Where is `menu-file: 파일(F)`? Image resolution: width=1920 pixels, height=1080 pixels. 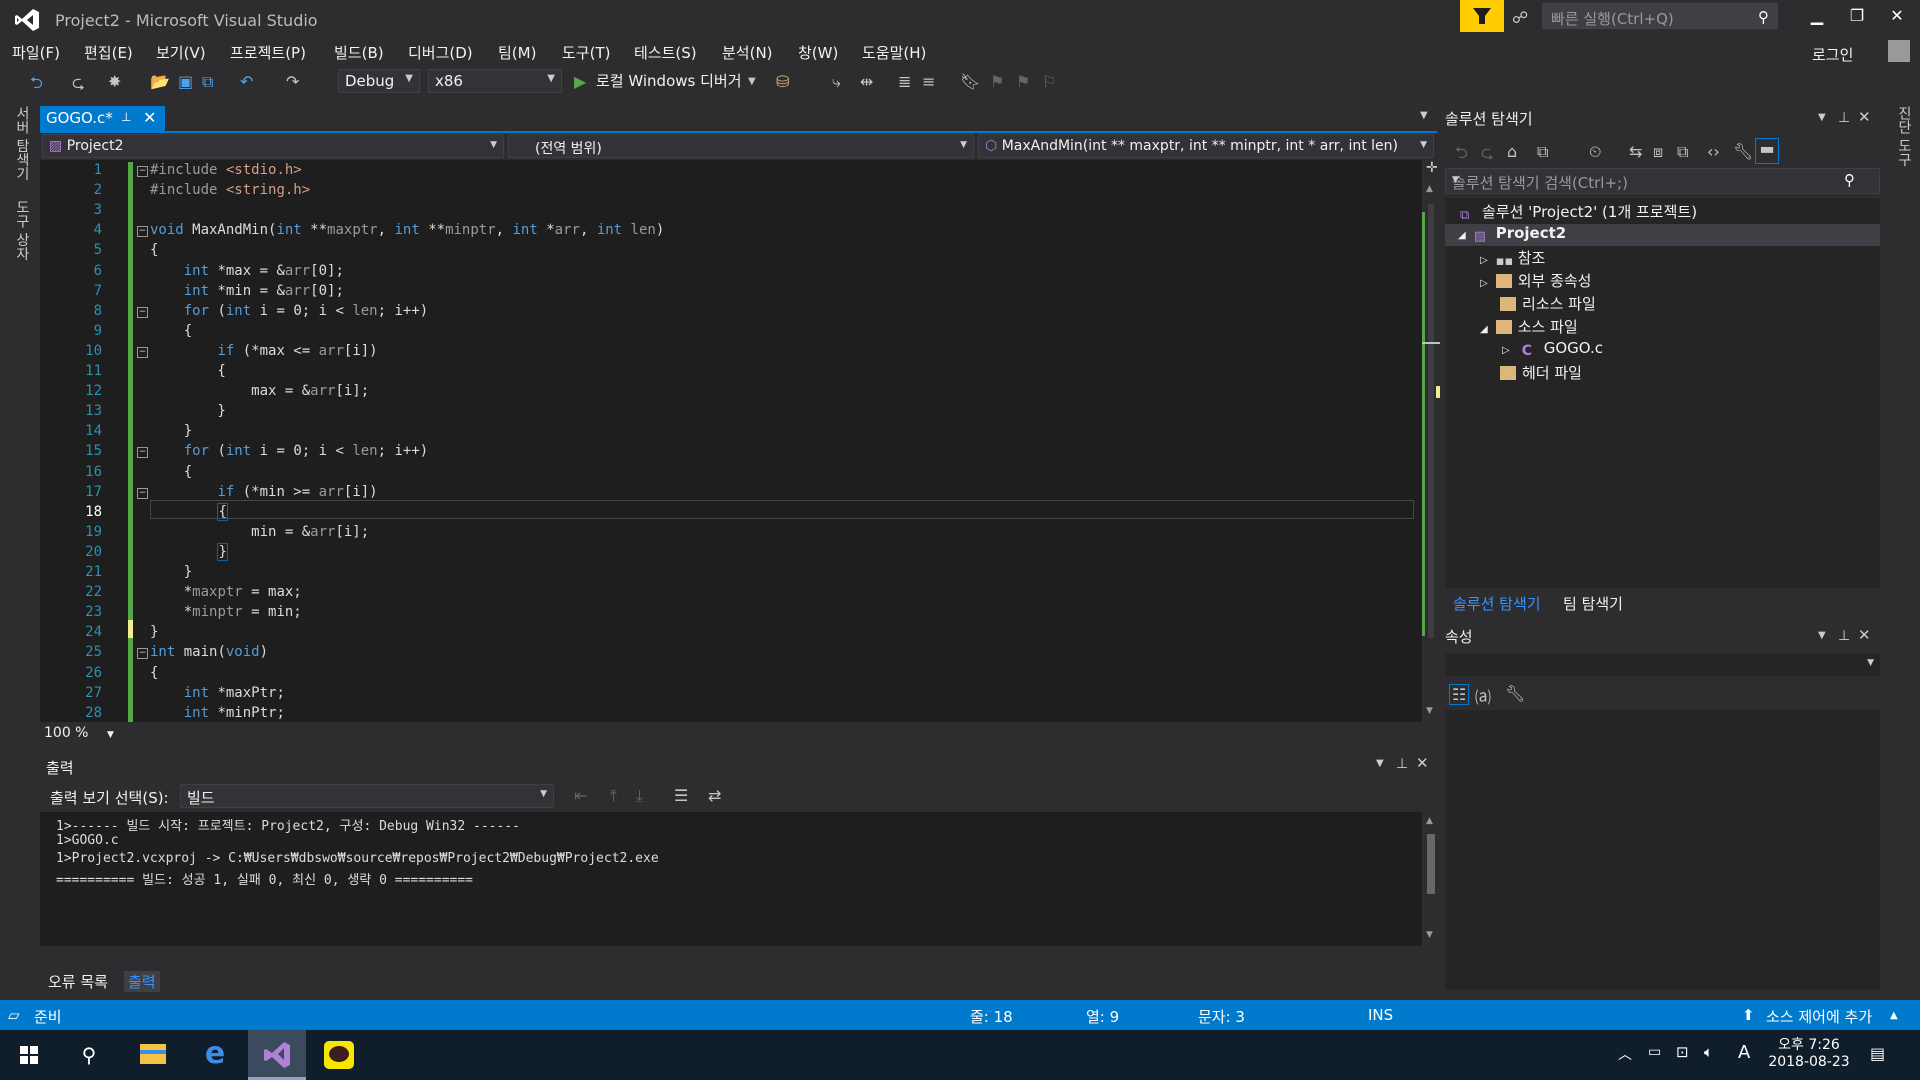 menu-file: 파일(F) is located at coordinates (36, 52).